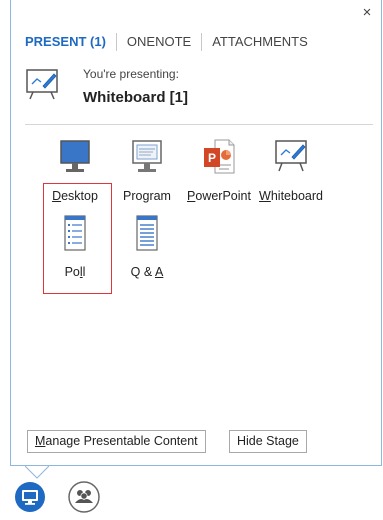 This screenshot has width=383, height=520. Describe the element at coordinates (75, 156) in the screenshot. I see `desktop-icon` at that location.